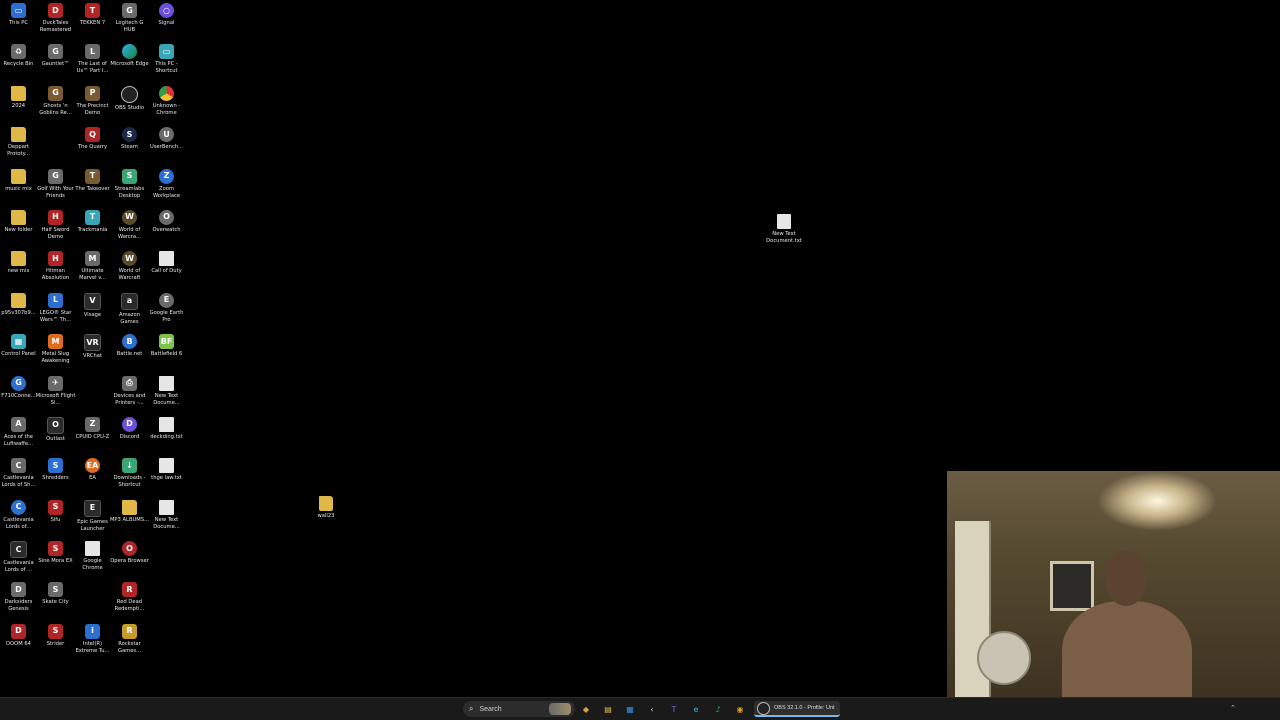  Describe the element at coordinates (560, 709) in the screenshot. I see `search-highlight-icon` at that location.